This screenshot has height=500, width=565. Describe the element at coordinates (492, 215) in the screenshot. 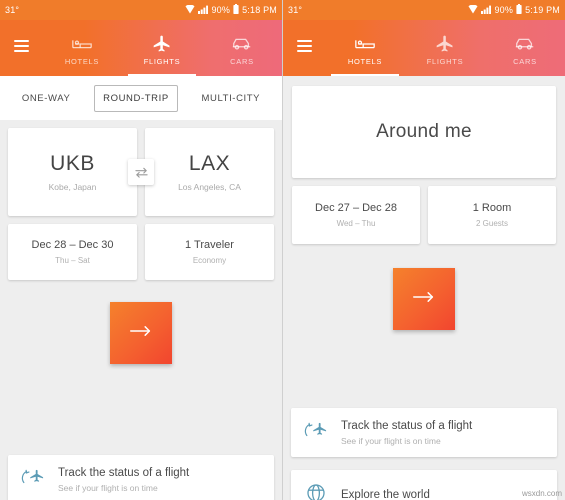

I see `hotel-room-field: 1 Room 2 Guests` at that location.